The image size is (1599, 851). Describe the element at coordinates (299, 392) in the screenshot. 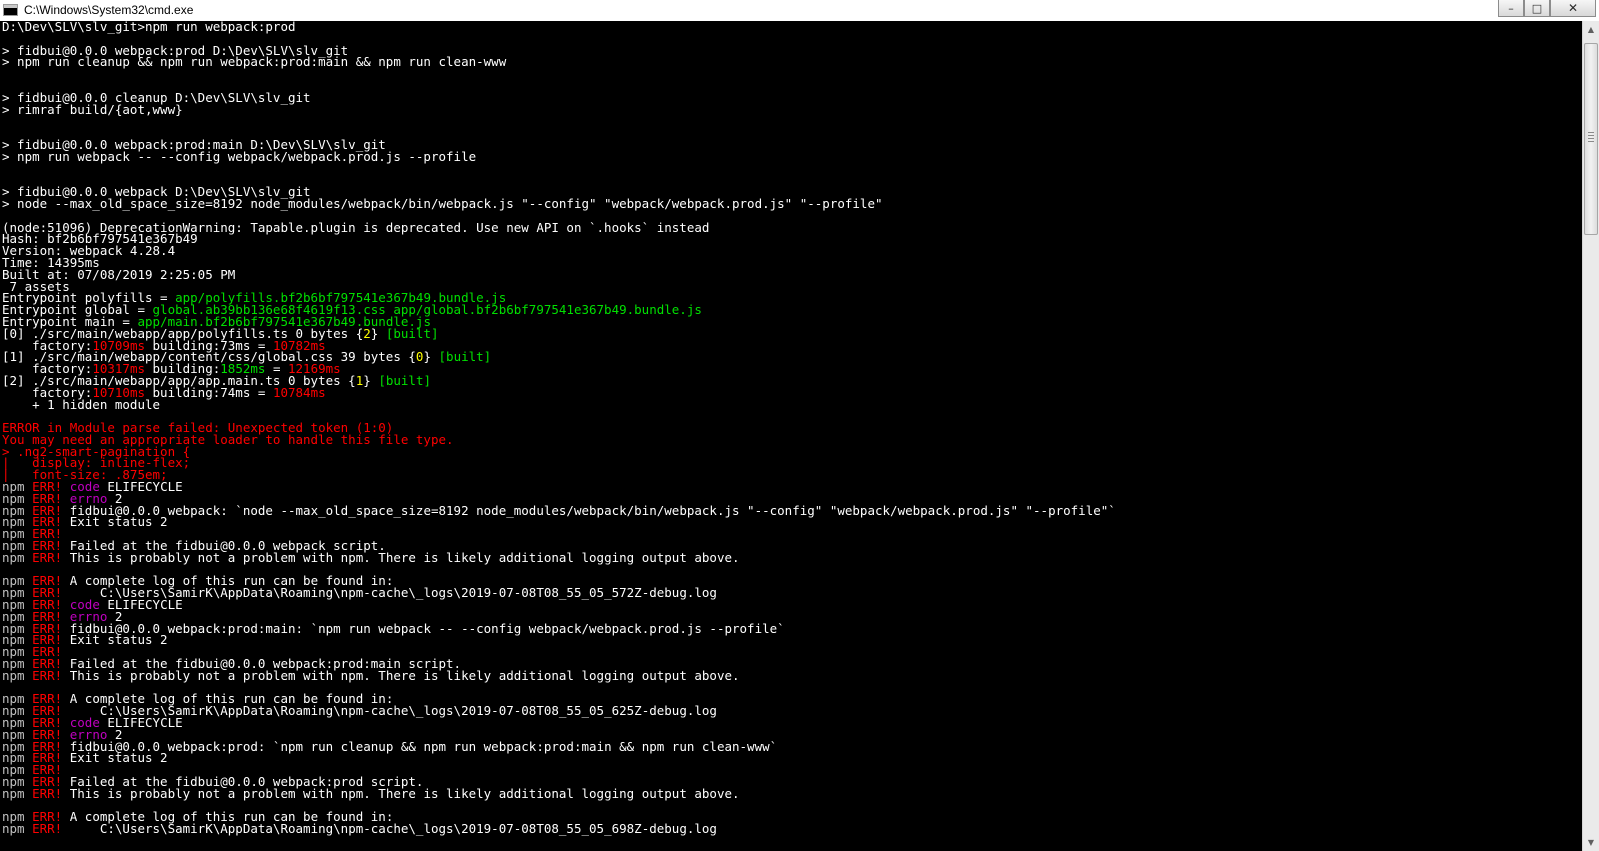

I see `console-text-segment: 10784ms` at that location.